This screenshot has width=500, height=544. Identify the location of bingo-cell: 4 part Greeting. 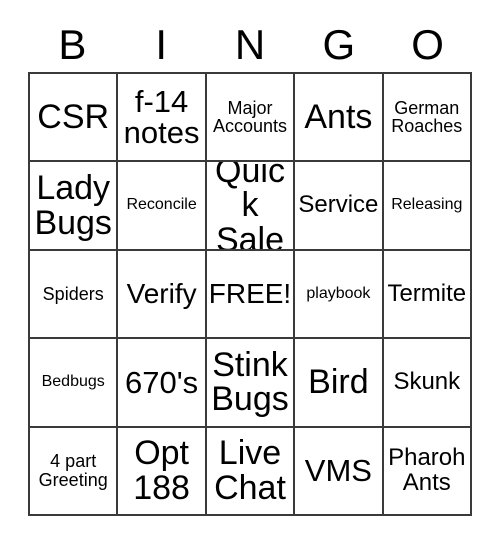
(74, 471).